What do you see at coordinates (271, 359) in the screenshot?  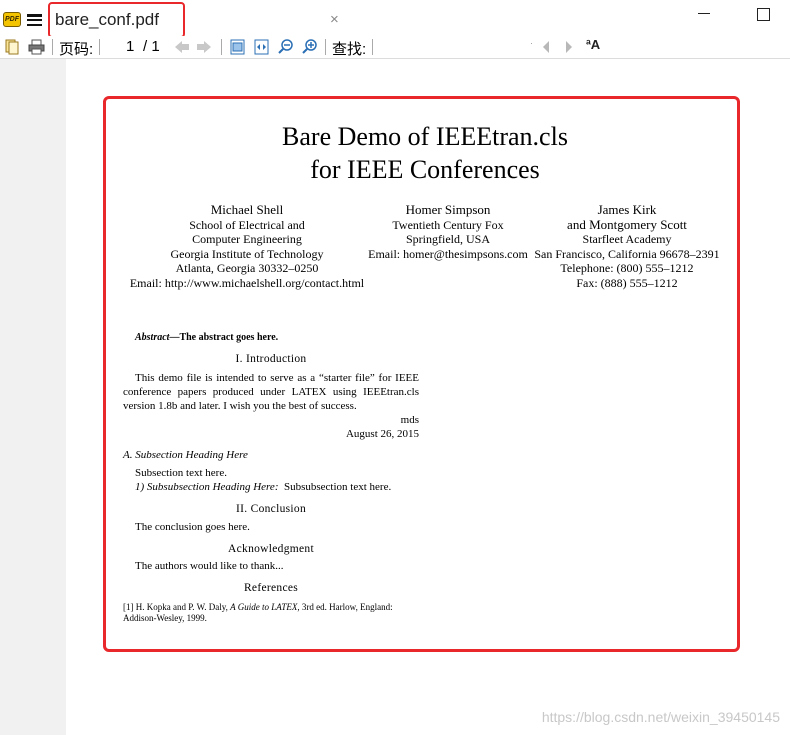 I see `section-heading-introduction: I. Introduction` at bounding box center [271, 359].